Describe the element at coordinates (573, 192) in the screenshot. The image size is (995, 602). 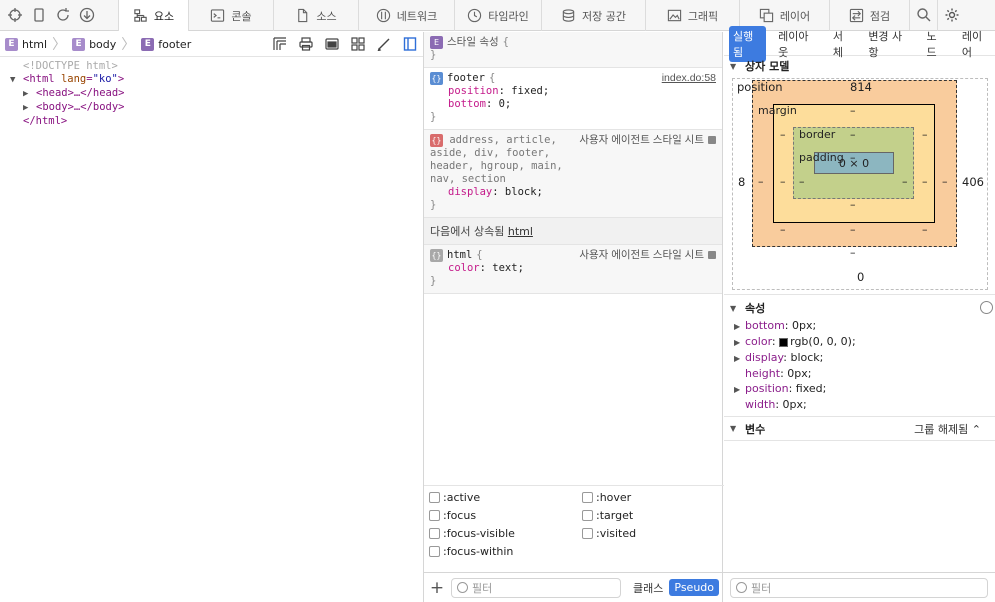
I see `rule-property: display: block;` at that location.